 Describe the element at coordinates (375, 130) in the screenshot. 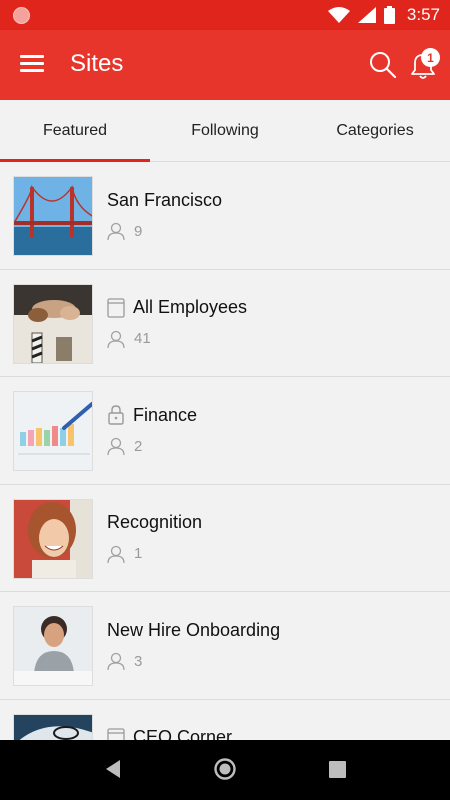

I see `tab-categories: Categories` at that location.